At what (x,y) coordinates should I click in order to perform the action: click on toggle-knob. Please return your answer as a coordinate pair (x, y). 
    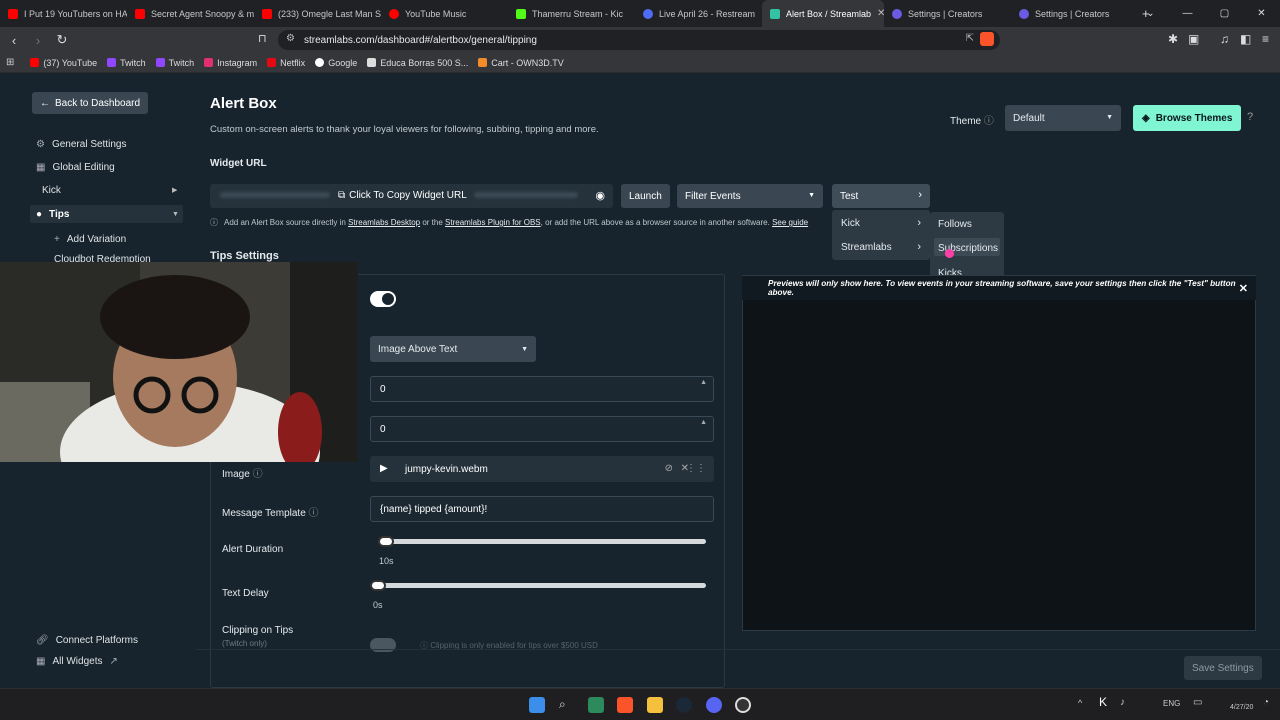
    Looking at the image, I should click on (388, 299).